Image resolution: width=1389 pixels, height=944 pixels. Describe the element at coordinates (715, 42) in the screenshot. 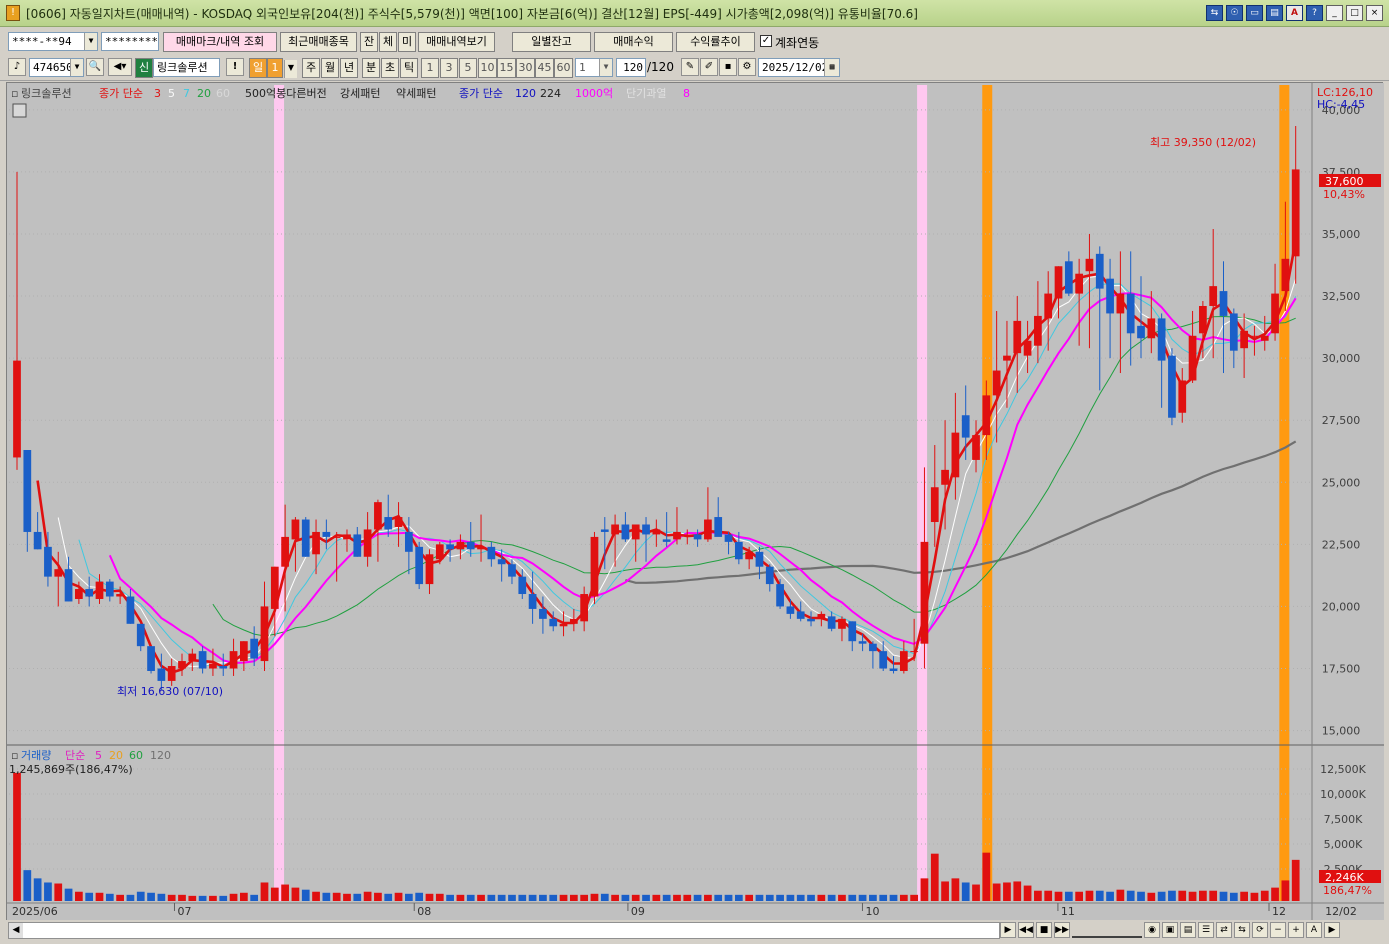

I see `return-trend-button: 수익률추이` at that location.